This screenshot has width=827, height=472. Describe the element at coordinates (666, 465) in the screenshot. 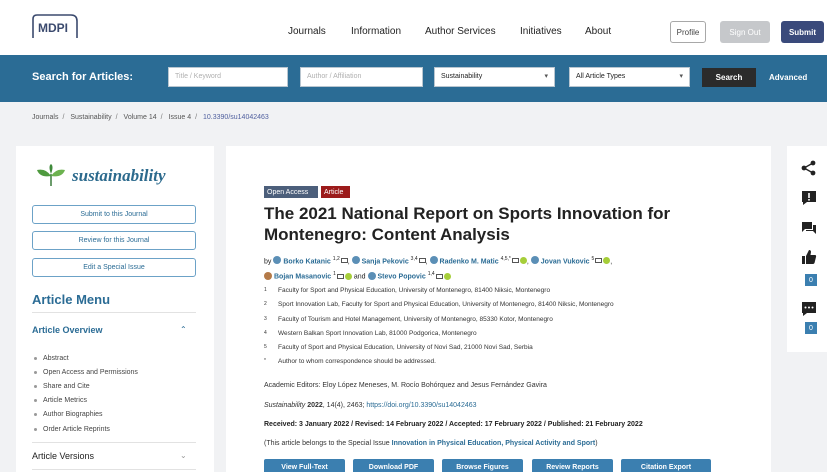

I see `citation-export-button: Citation Export` at that location.